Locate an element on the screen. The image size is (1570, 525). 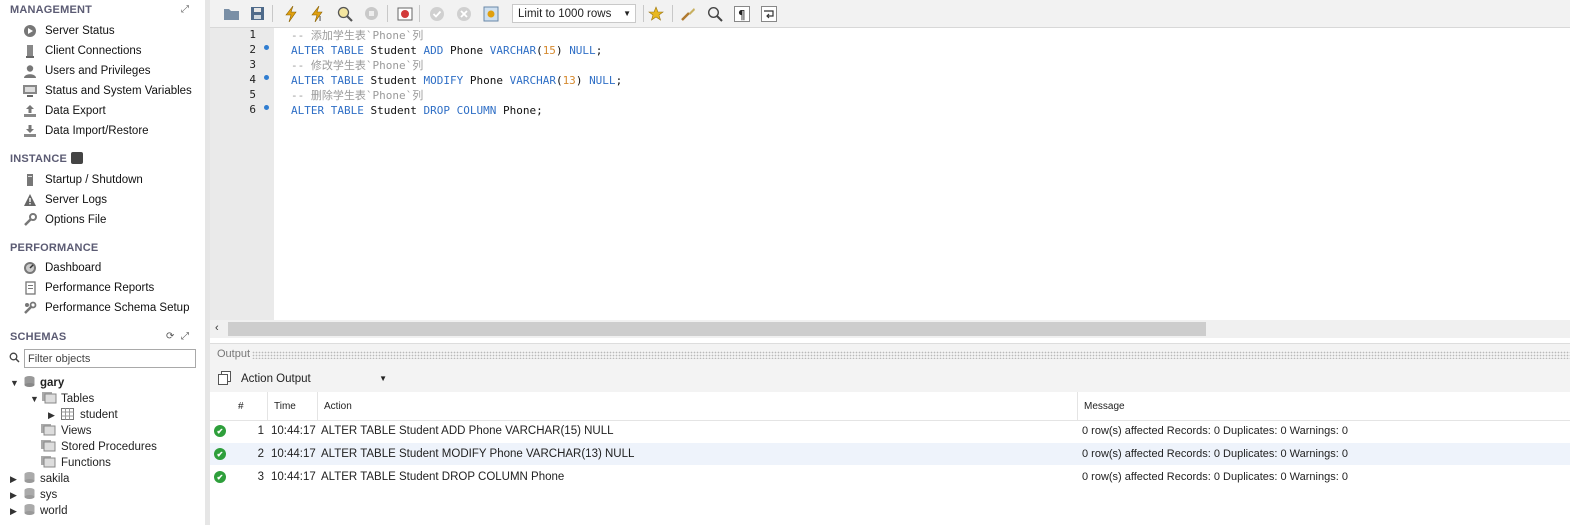
nav-performance-reports: Performance Reports is located at coordinates (88, 288).